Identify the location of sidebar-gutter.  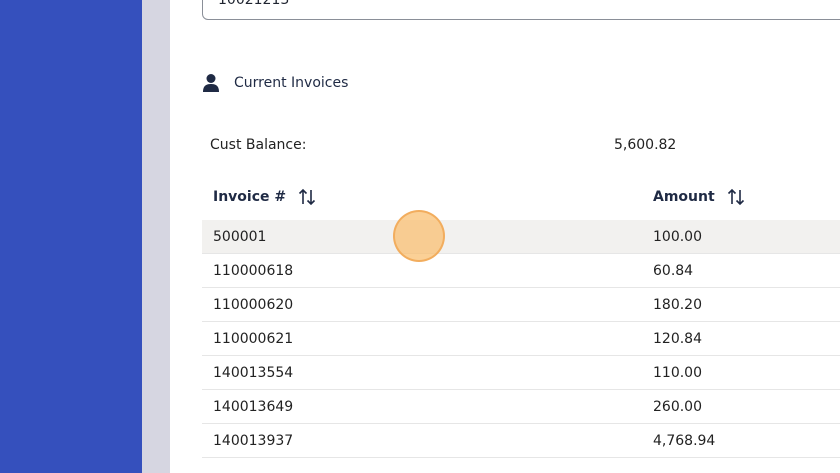
(156, 236).